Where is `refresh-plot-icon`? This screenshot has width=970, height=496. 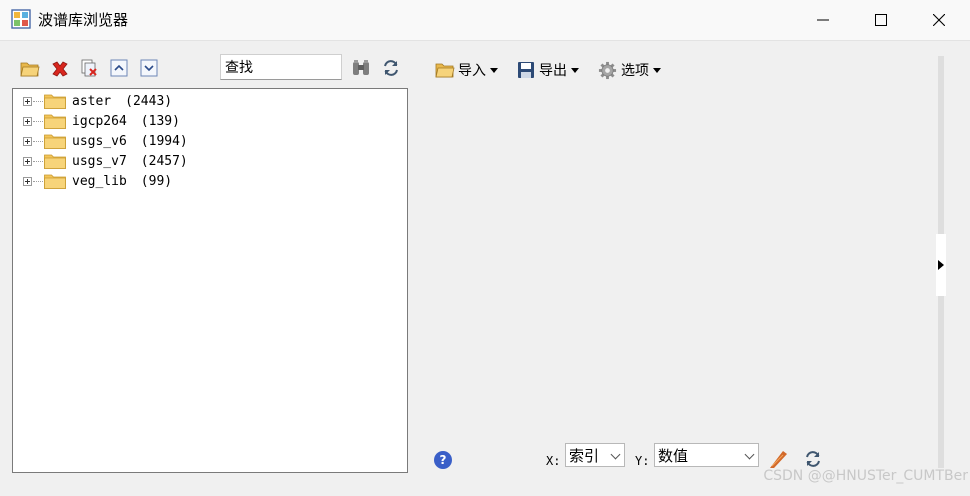
refresh-plot-icon is located at coordinates (813, 459).